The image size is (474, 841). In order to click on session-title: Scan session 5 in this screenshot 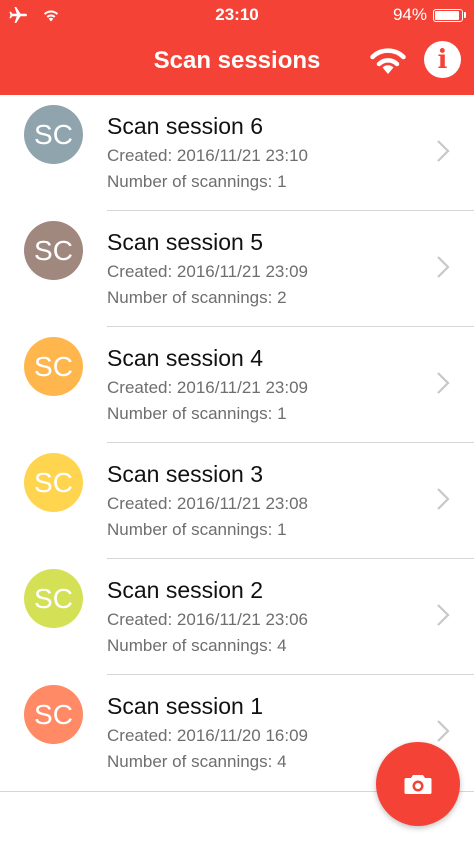, I will do `click(185, 242)`.